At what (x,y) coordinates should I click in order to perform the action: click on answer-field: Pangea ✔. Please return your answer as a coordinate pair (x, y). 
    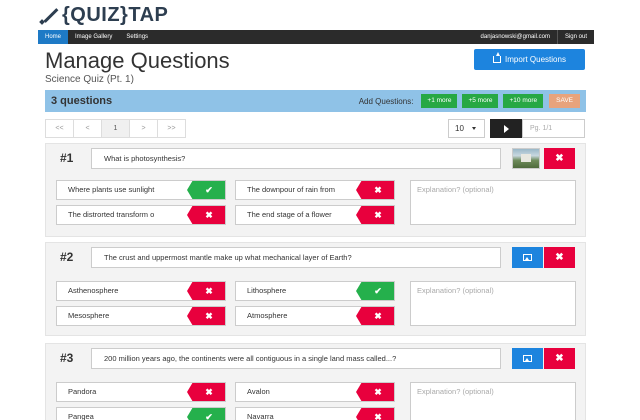
    Looking at the image, I should click on (141, 413).